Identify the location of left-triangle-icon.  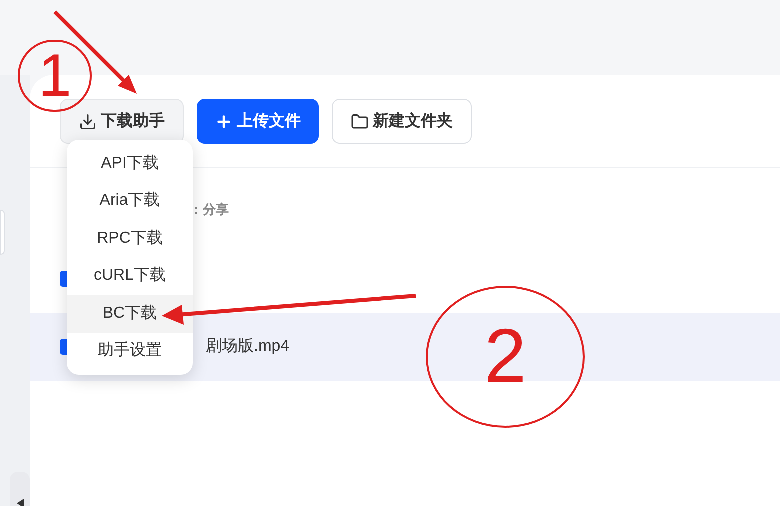
(20, 502).